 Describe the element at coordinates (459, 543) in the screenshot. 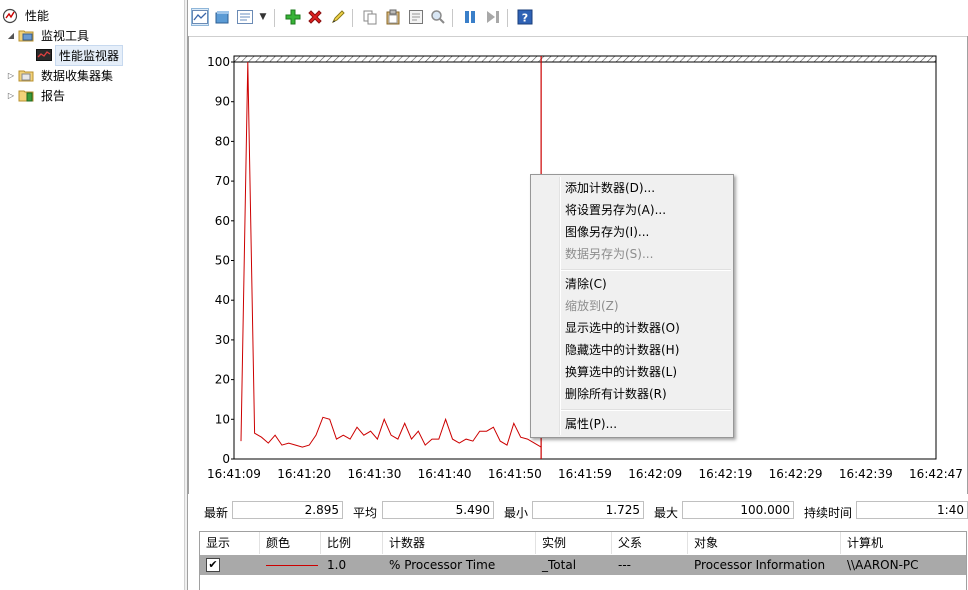

I see `column-header-counter: 计数器` at that location.